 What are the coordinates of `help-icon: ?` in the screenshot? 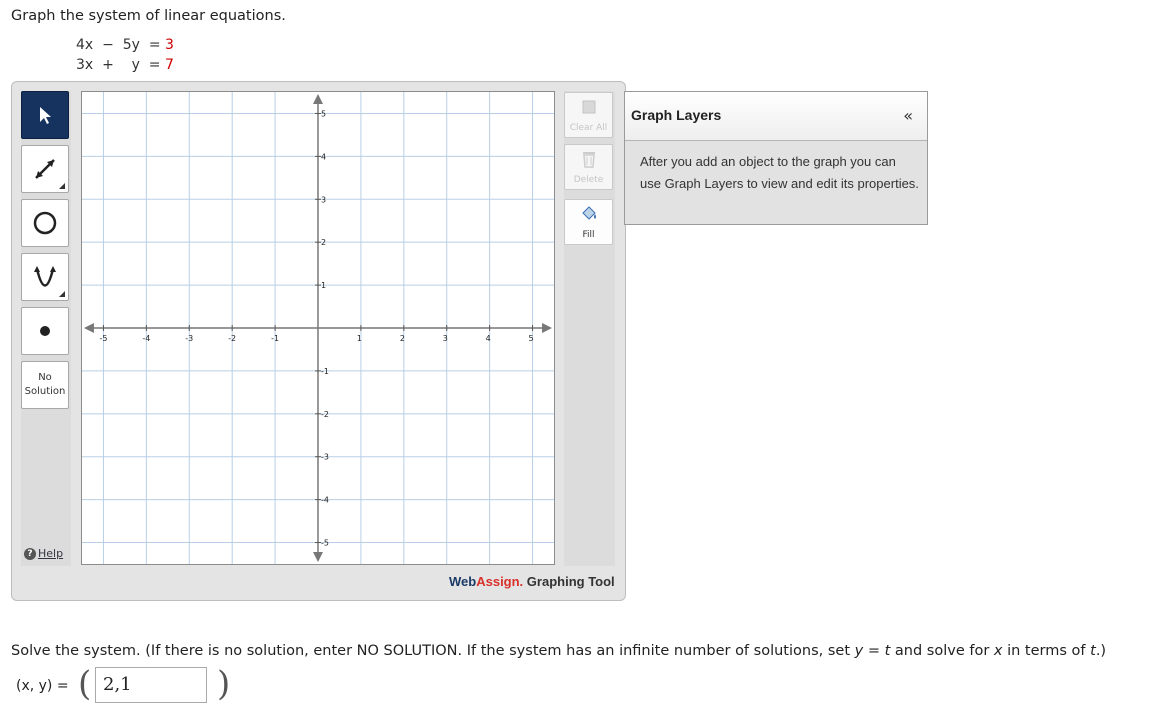 It's located at (30, 553).